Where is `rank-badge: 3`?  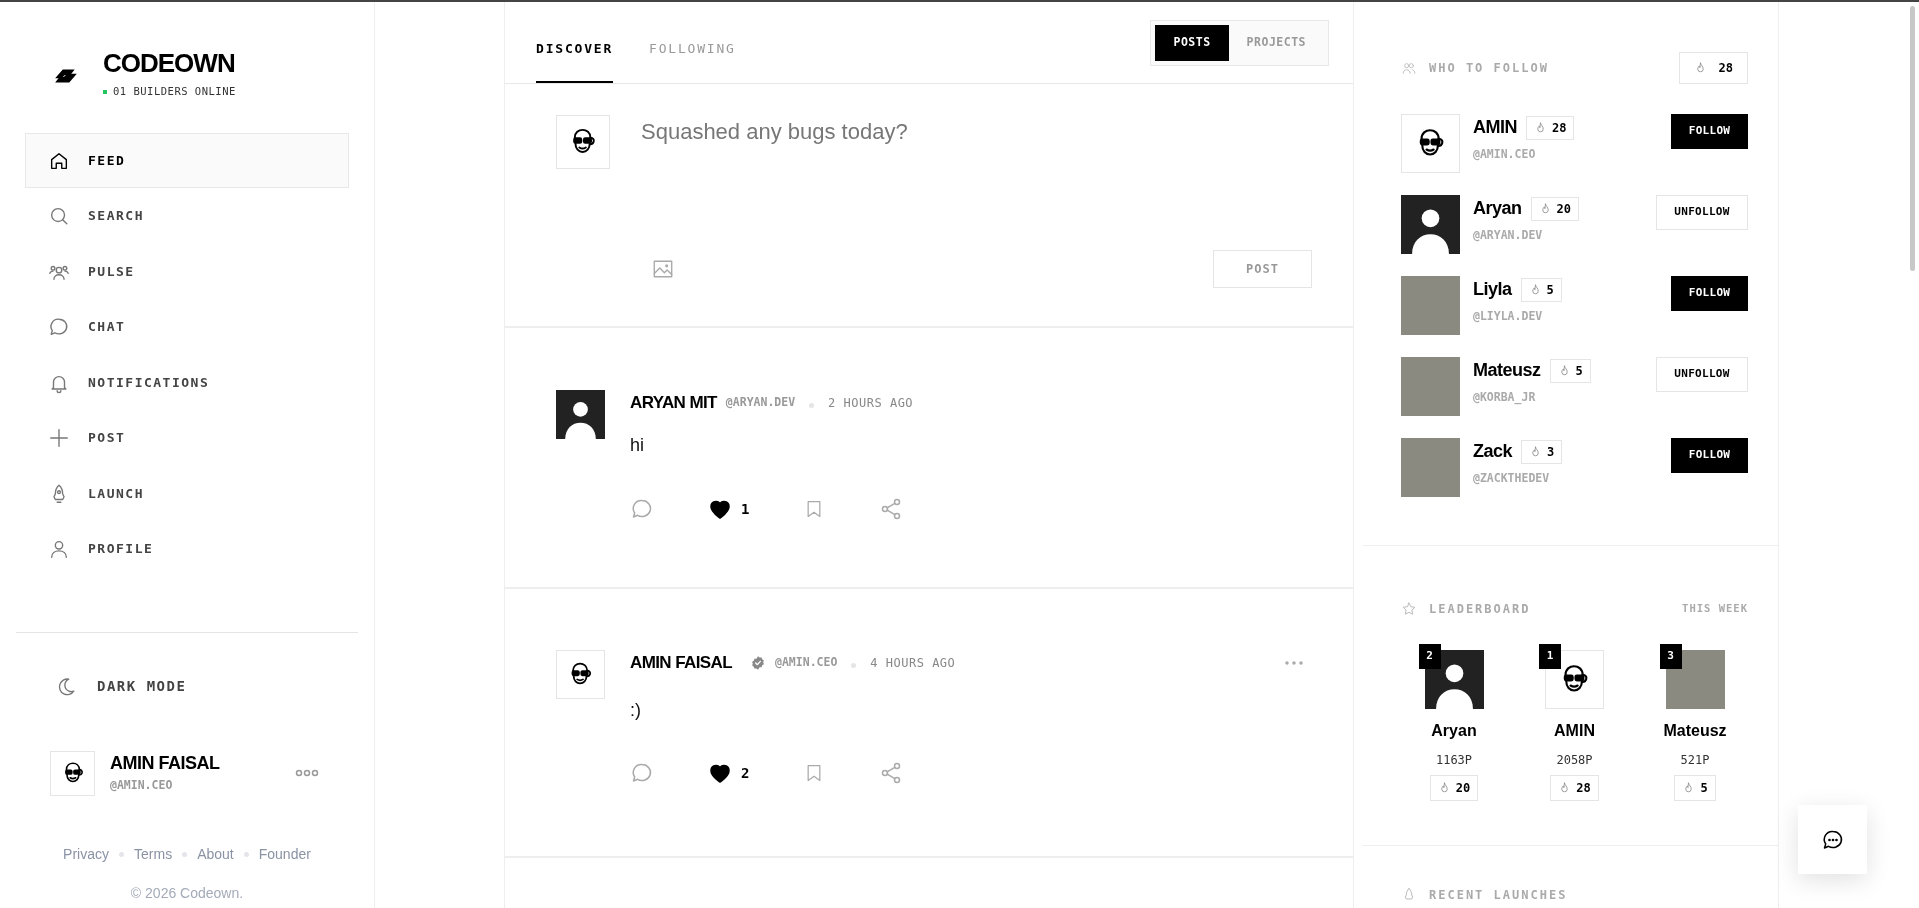
rank-badge: 3 is located at coordinates (1670, 656).